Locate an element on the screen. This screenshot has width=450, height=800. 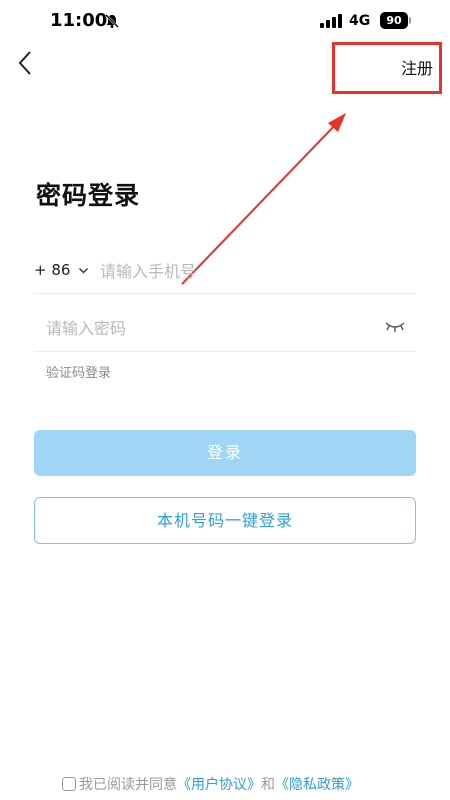
status-time: 11:00 is located at coordinates (79, 20).